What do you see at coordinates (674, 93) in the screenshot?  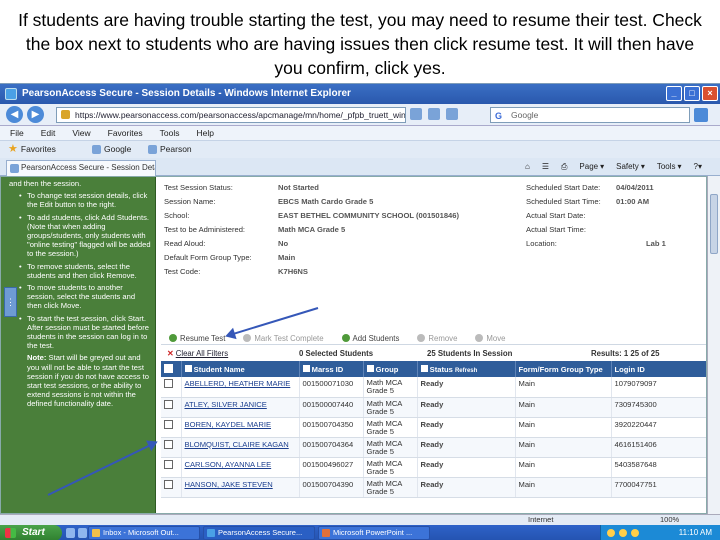 I see `minimize-button: _` at bounding box center [674, 93].